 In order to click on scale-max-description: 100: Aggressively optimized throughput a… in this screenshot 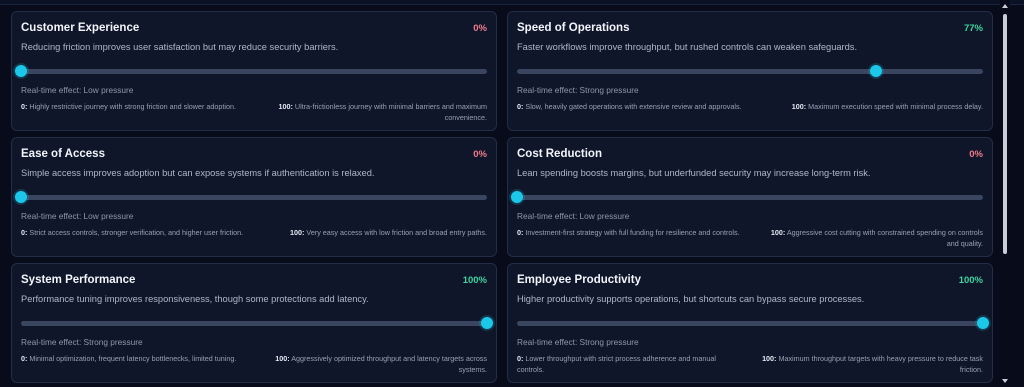, I will do `click(381, 364)`.